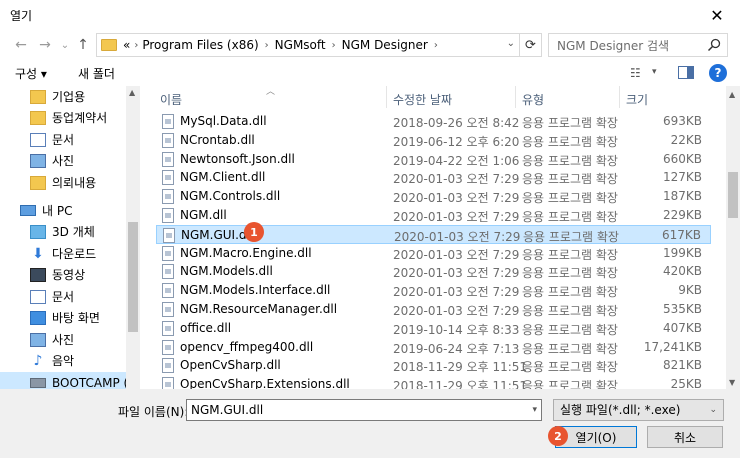 This screenshot has width=740, height=458. Describe the element at coordinates (52, 360) in the screenshot. I see `sidebar-item: ♪ 음악` at that location.